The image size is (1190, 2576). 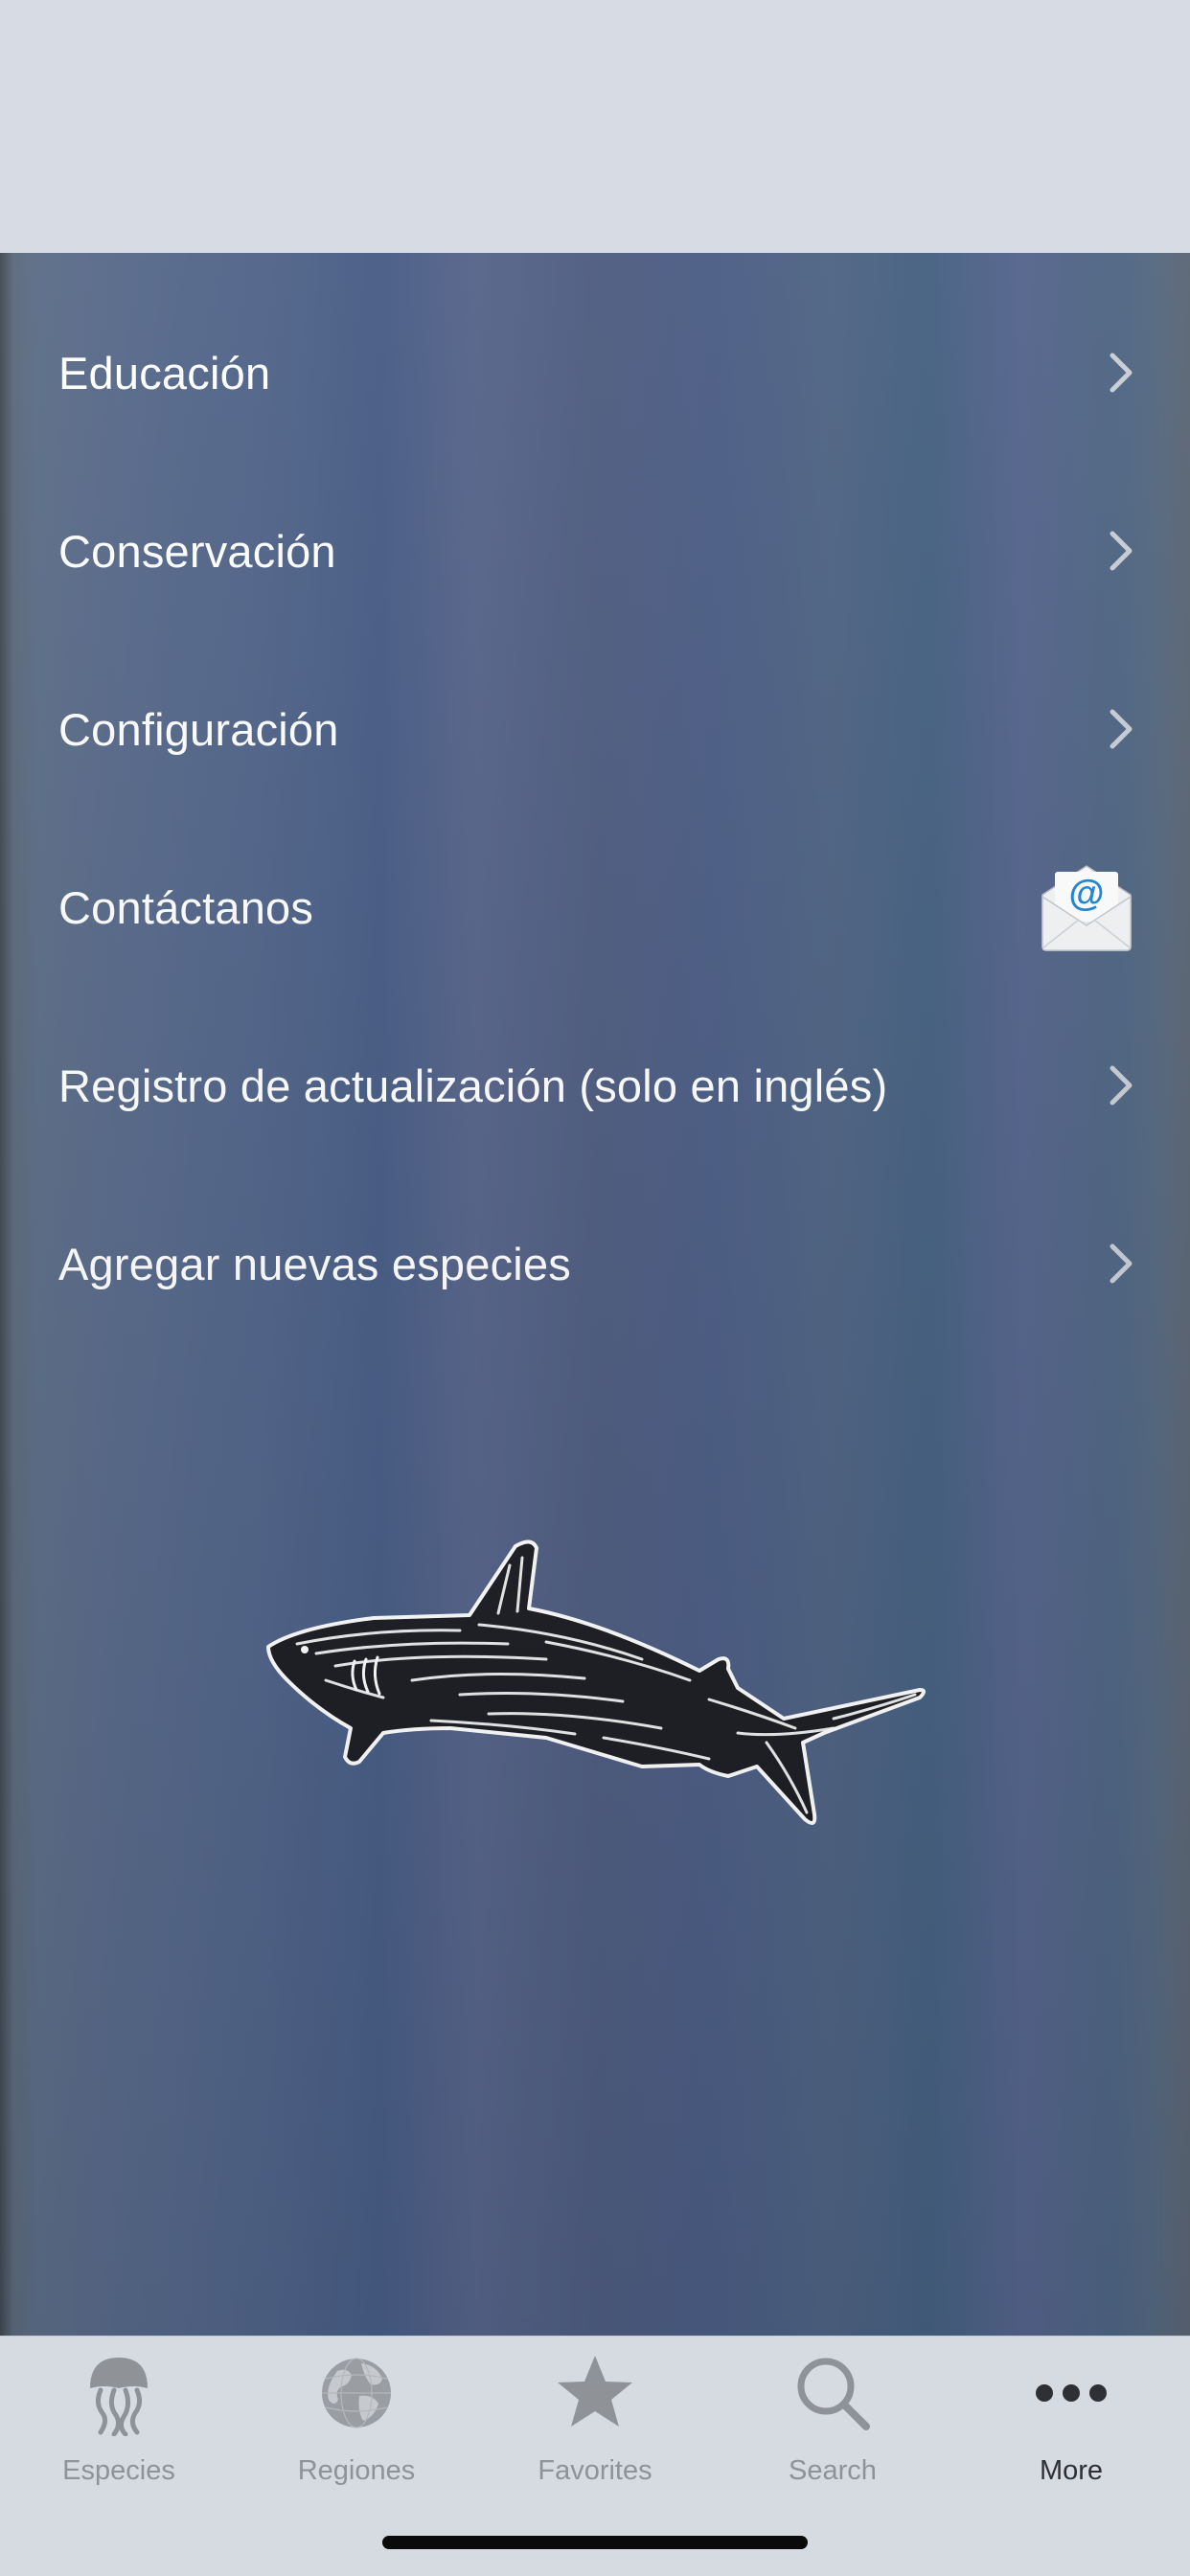 What do you see at coordinates (199, 729) in the screenshot?
I see `menu-item-label: Configuración` at bounding box center [199, 729].